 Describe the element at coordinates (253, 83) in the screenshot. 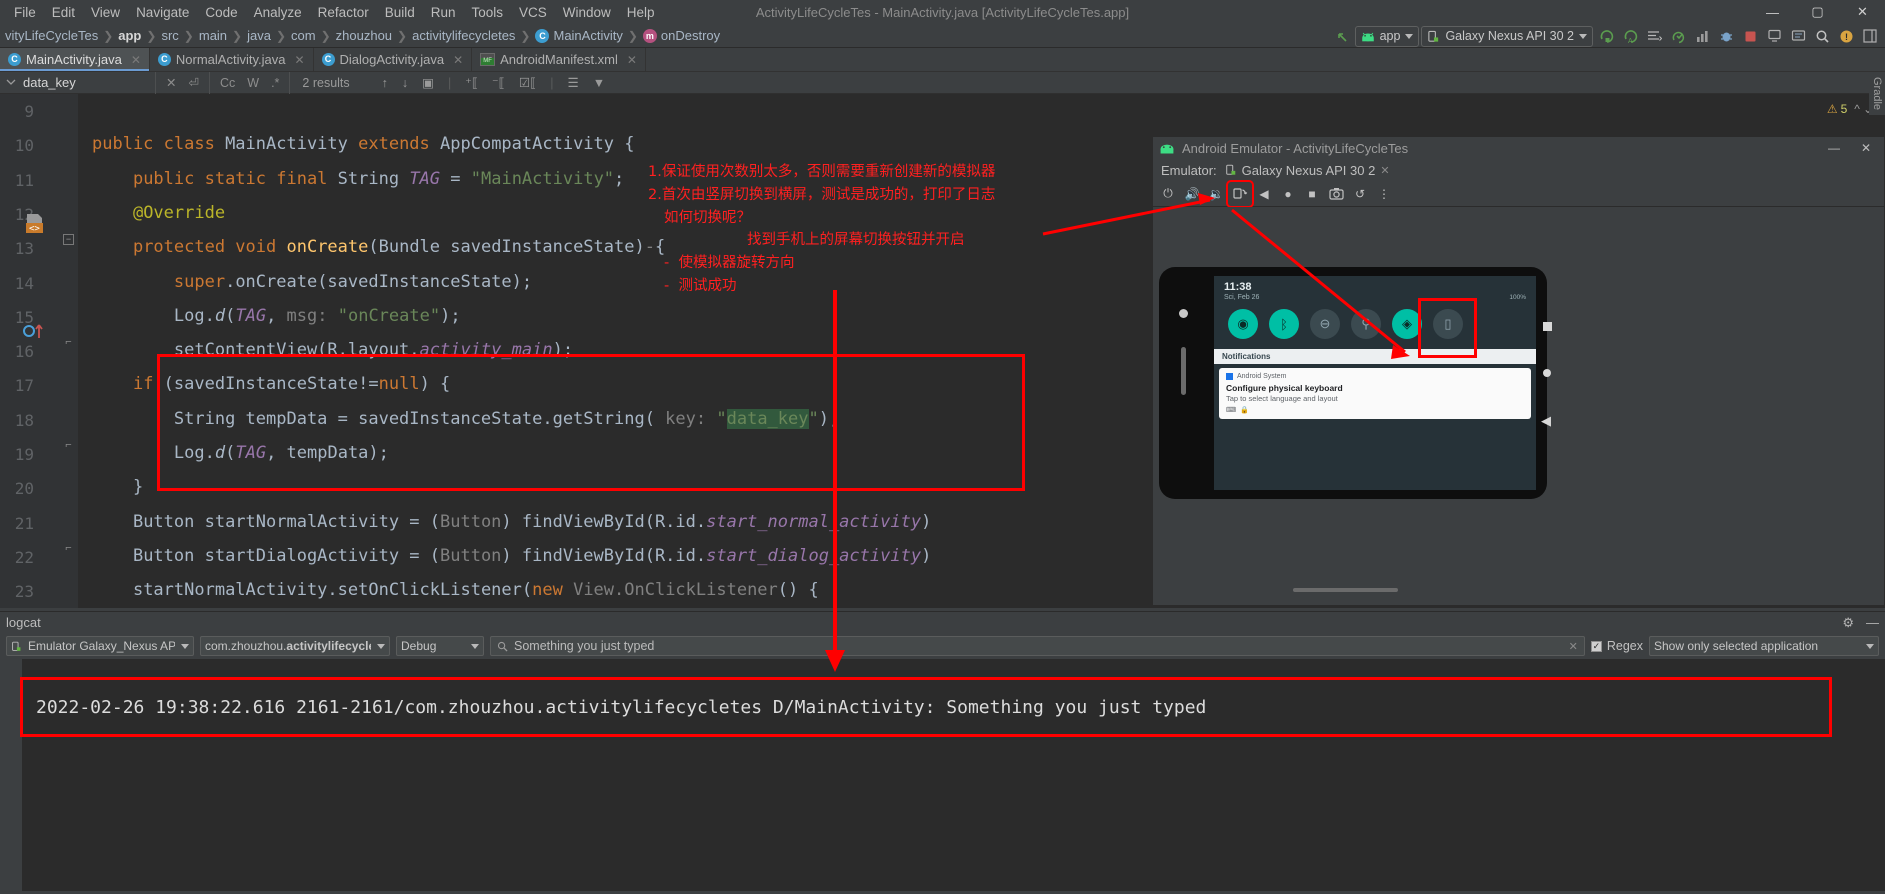

I see `whole-words-toggle: W` at that location.